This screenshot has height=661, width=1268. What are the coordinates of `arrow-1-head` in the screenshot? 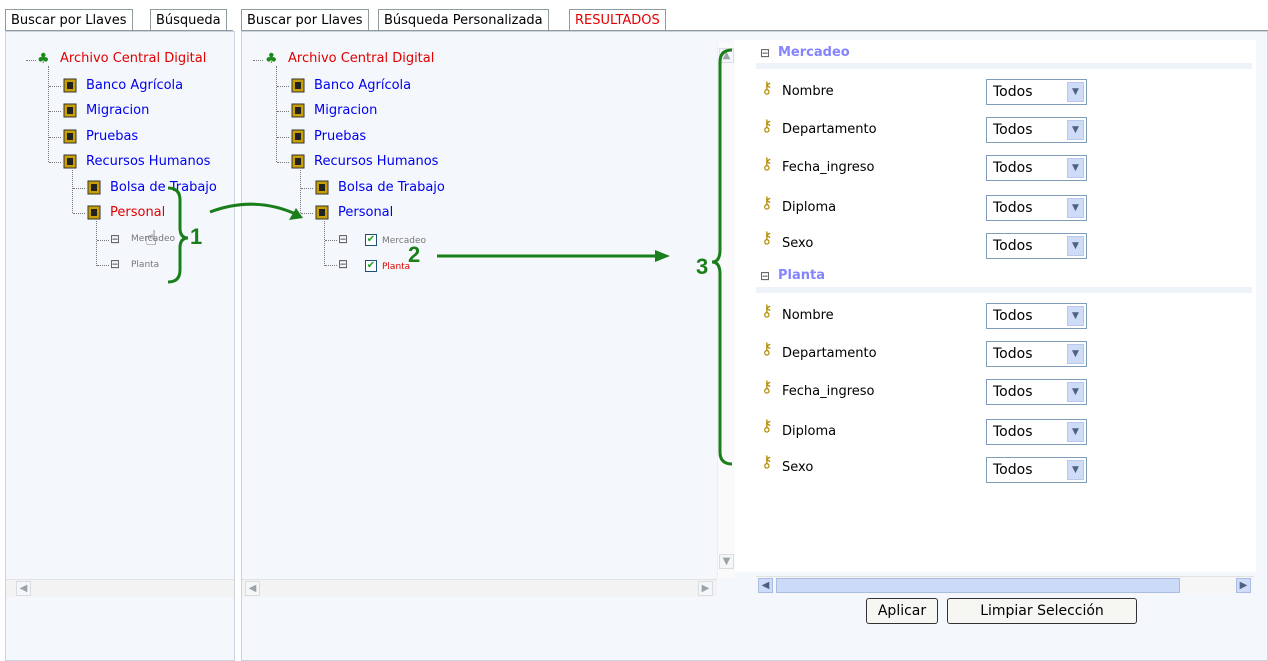 It's located at (296, 214).